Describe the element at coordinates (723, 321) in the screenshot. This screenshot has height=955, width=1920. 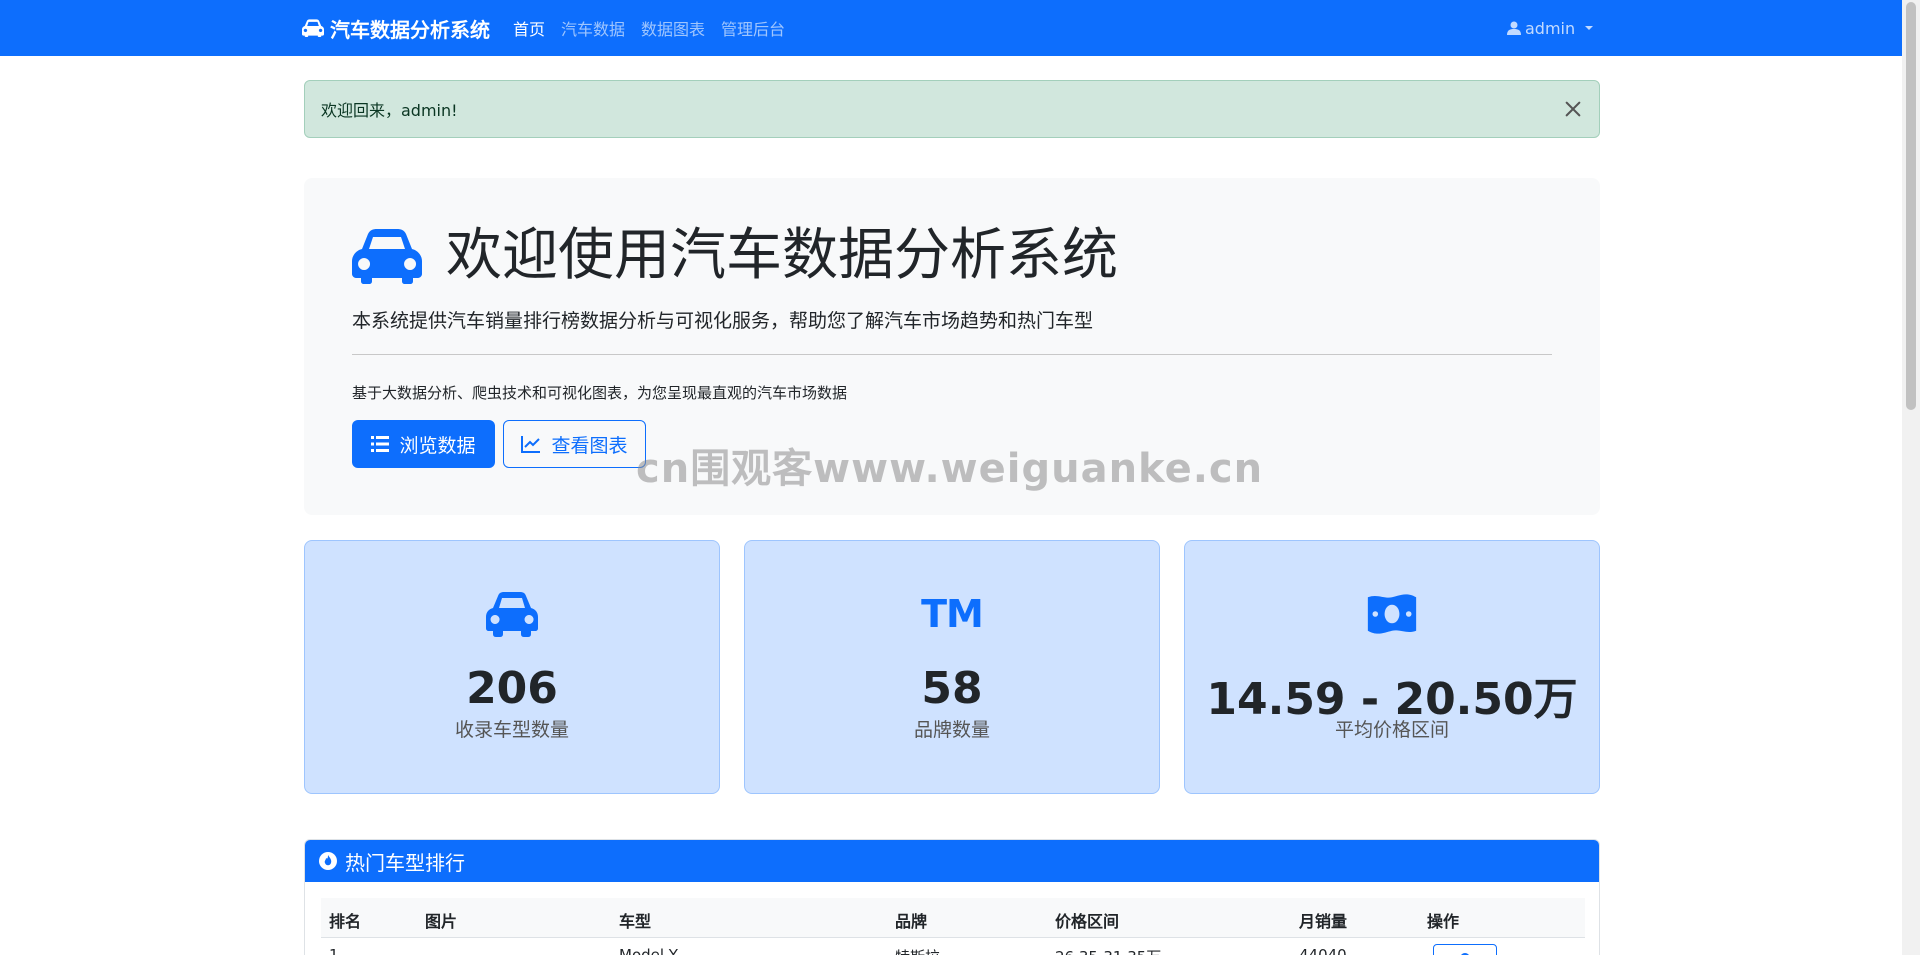
I see `hero-lead: 本系统提供汽车销量排行榜数据分析与可视化服务，帮助您了解汽车市场趋势和热门车型` at that location.